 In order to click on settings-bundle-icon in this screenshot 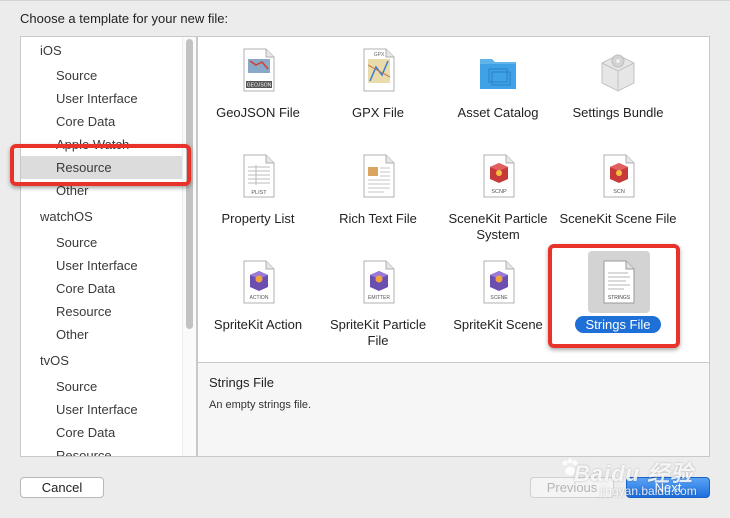, I will do `click(618, 73)`.